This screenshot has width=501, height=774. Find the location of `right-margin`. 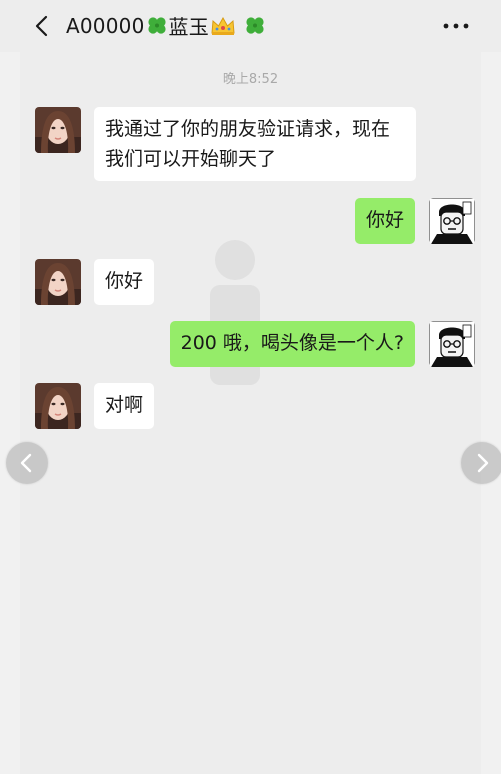

right-margin is located at coordinates (491, 387).